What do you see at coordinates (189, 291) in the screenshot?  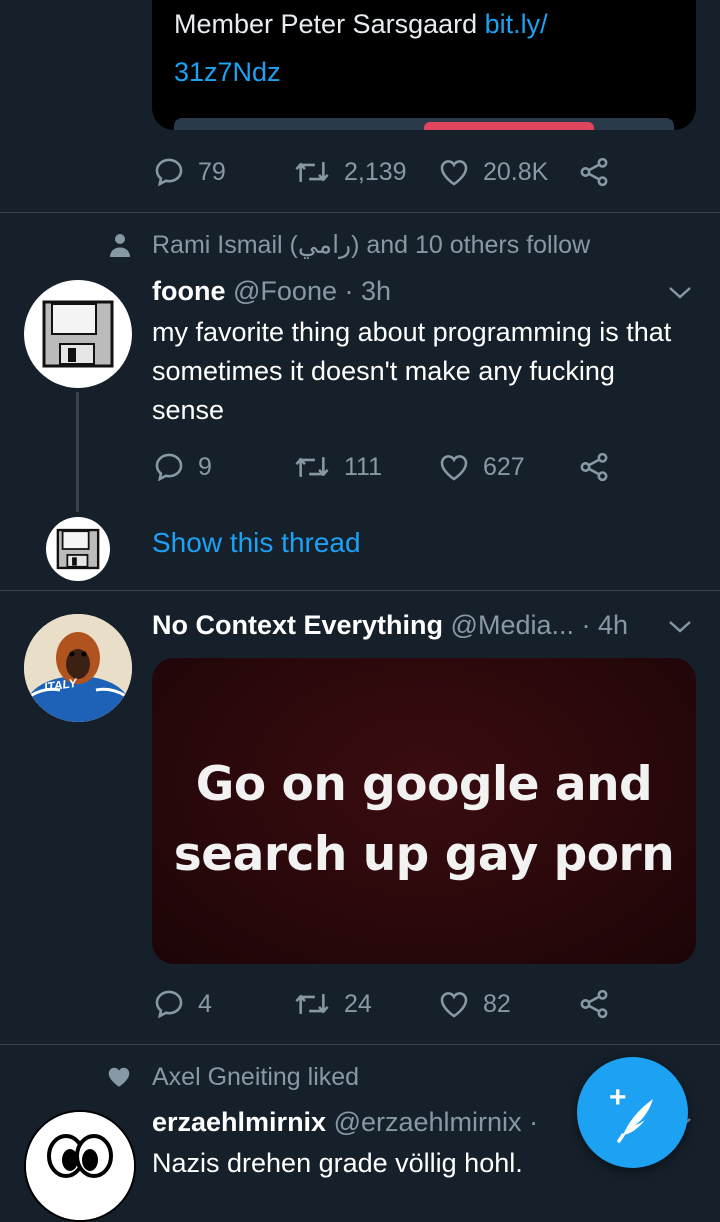 I see `display-name: foone` at bounding box center [189, 291].